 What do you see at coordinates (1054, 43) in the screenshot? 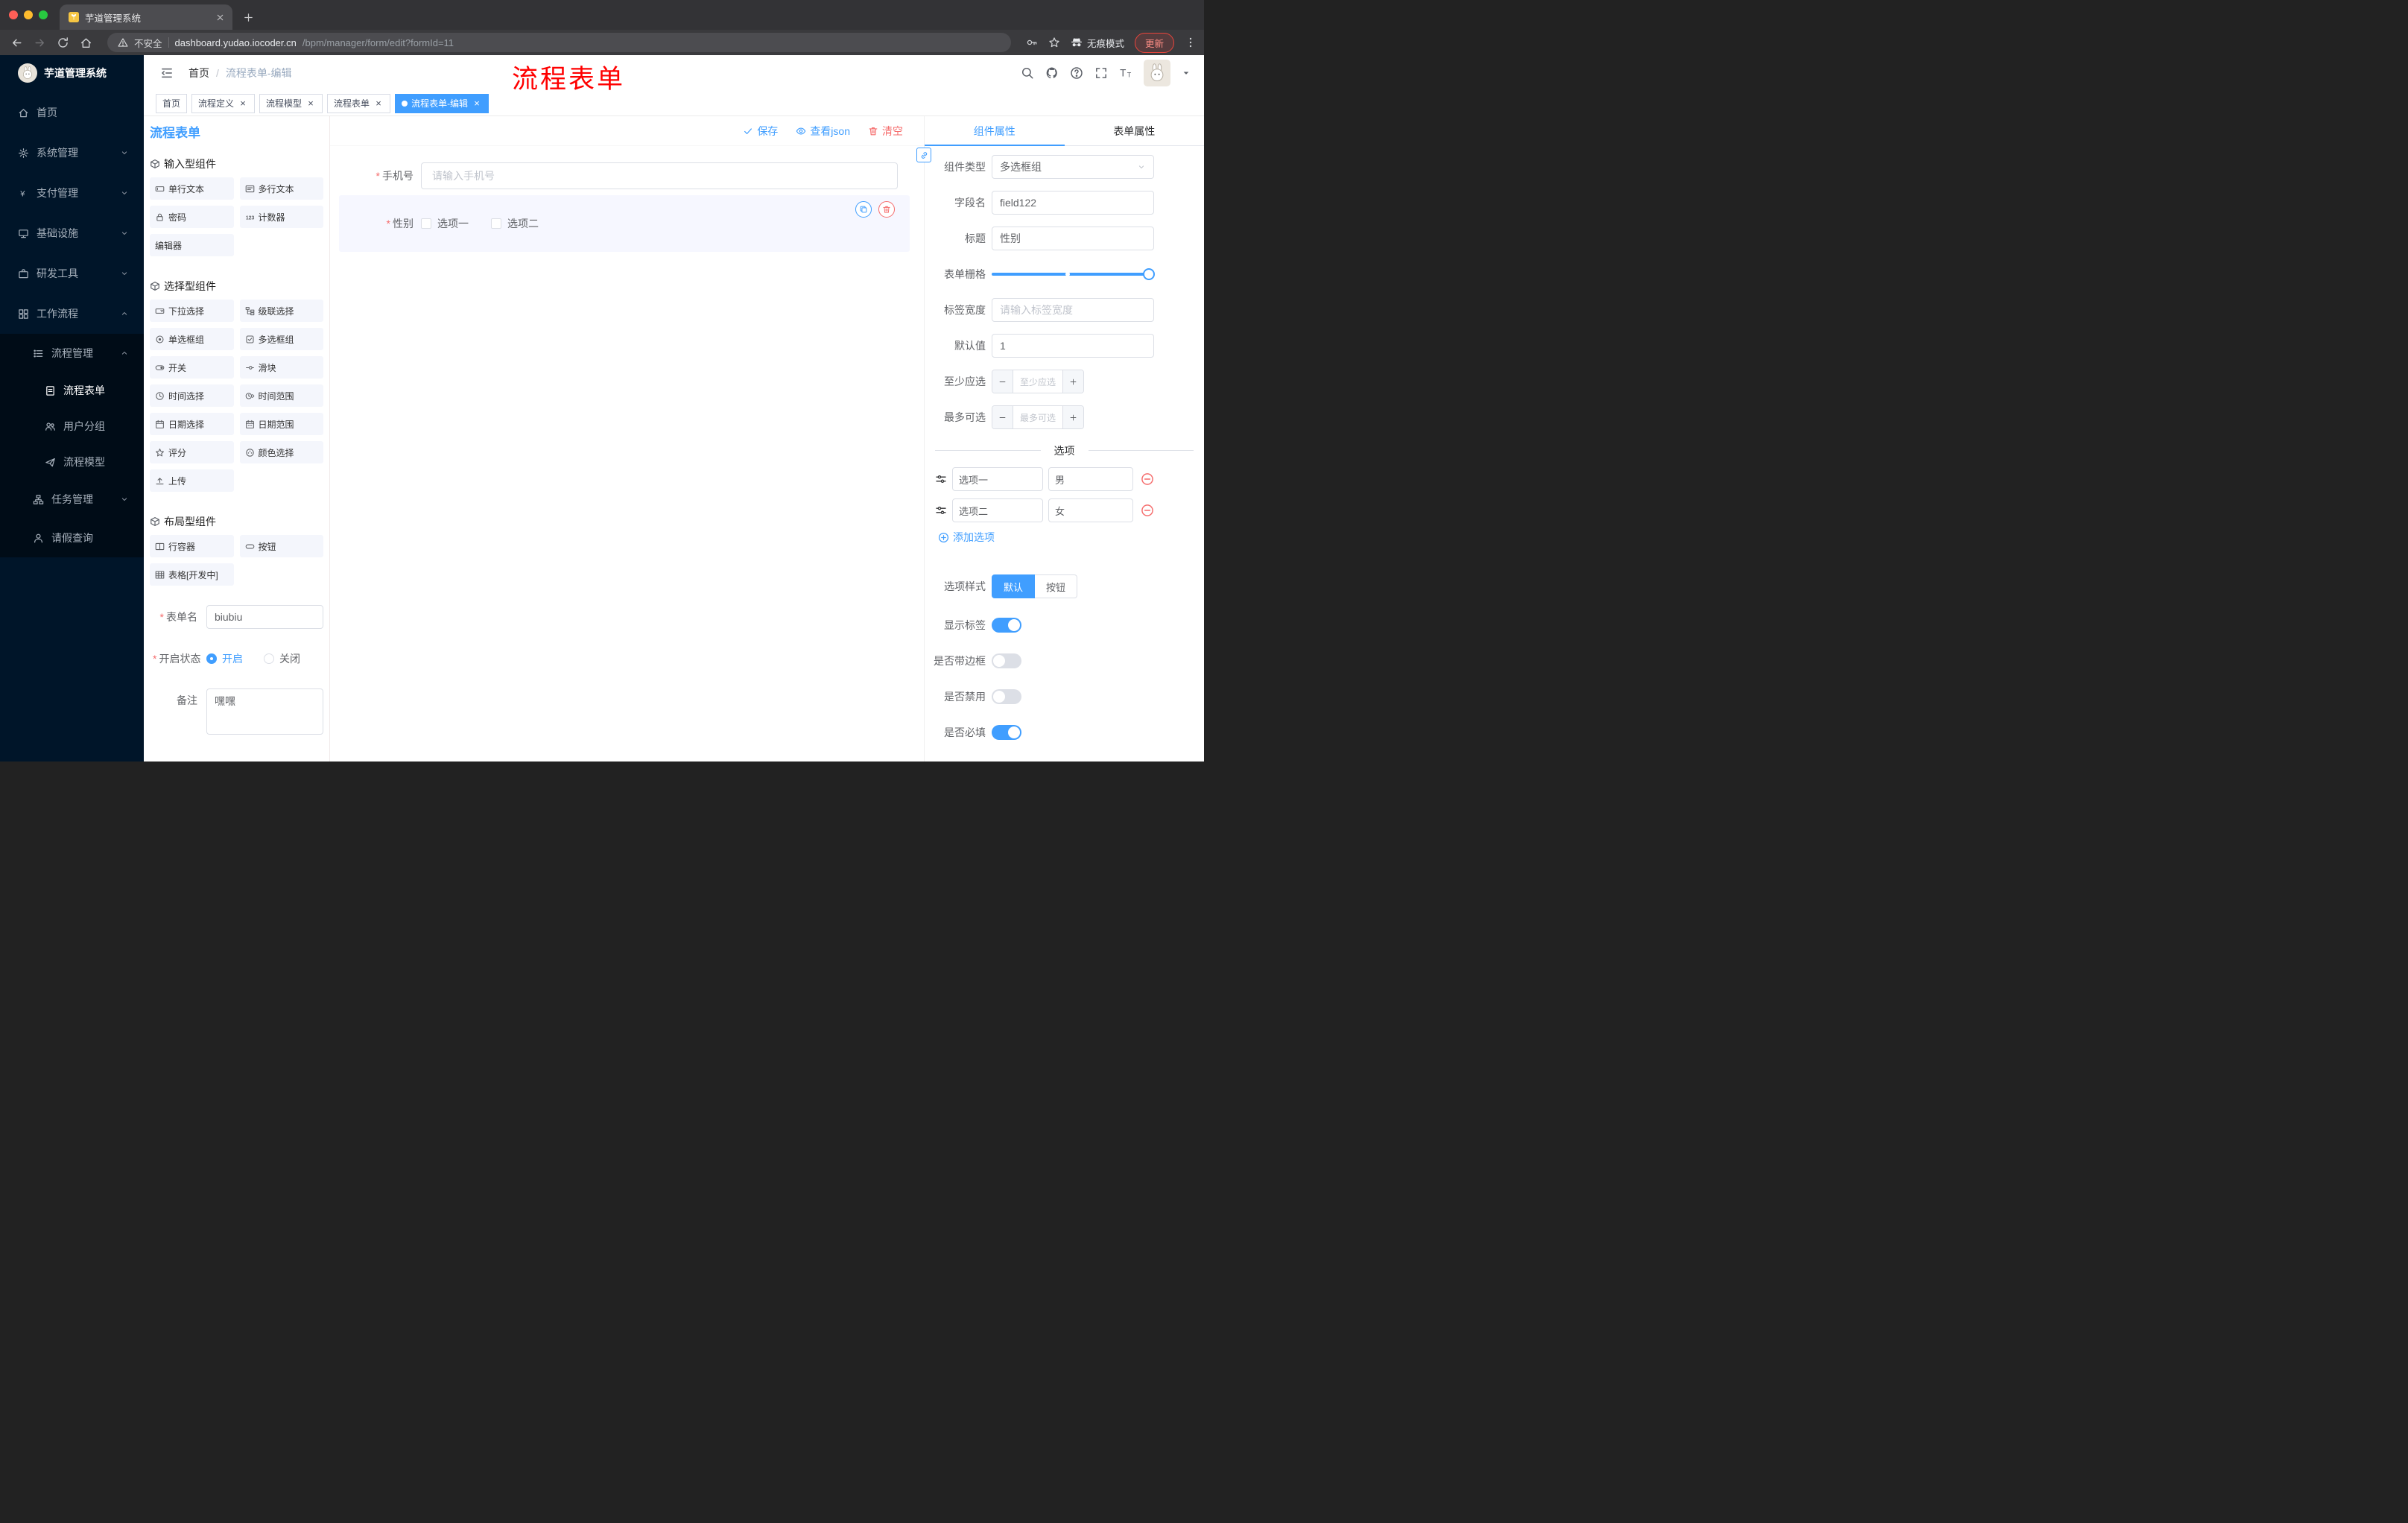
I see `bookmark-star-icon` at bounding box center [1054, 43].